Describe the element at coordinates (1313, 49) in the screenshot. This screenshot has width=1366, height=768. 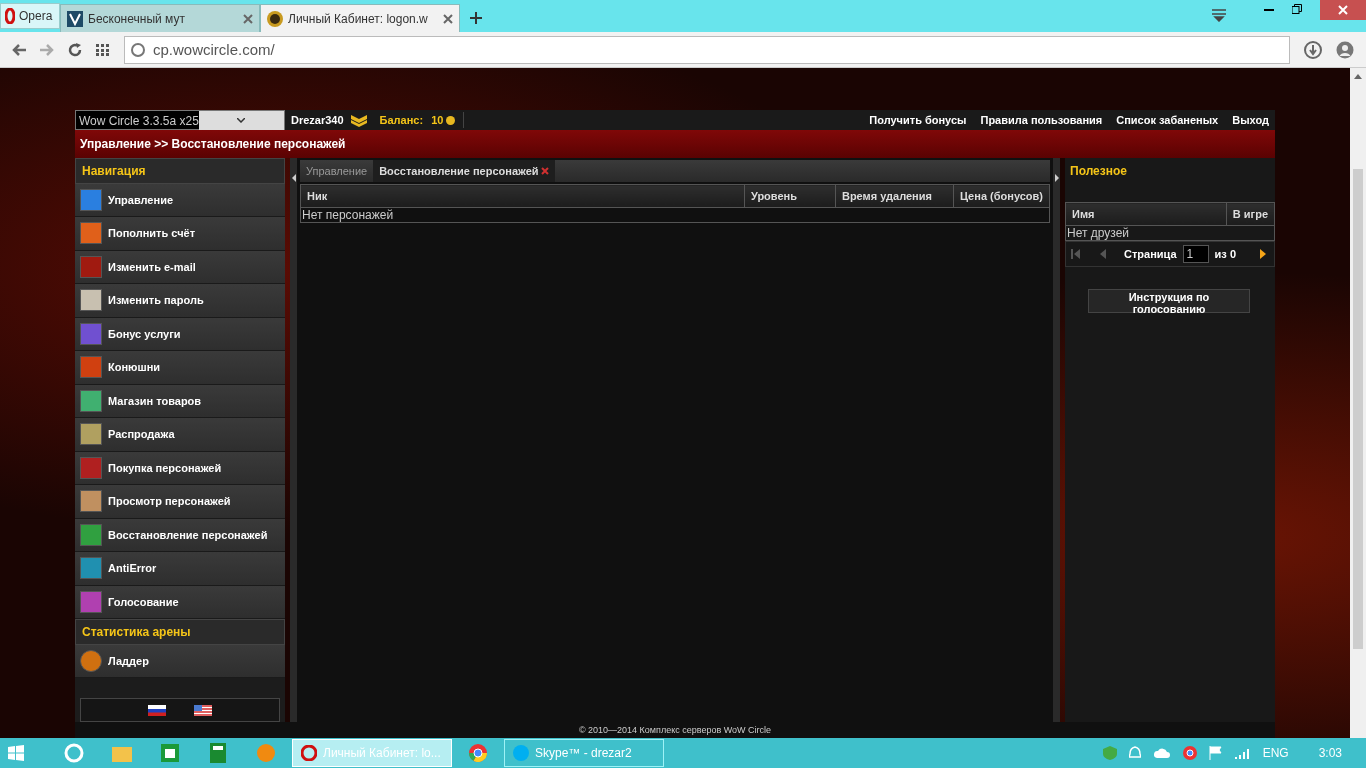
I see `download-icon` at that location.